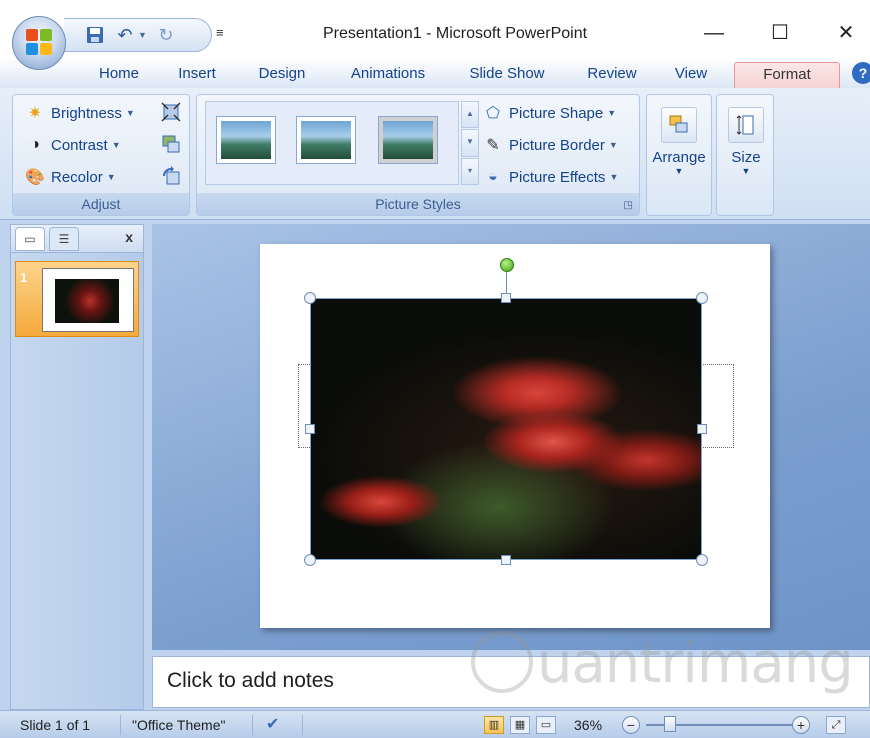  Describe the element at coordinates (520, 725) in the screenshot. I see `slide-sorter-icon: ▦` at that location.